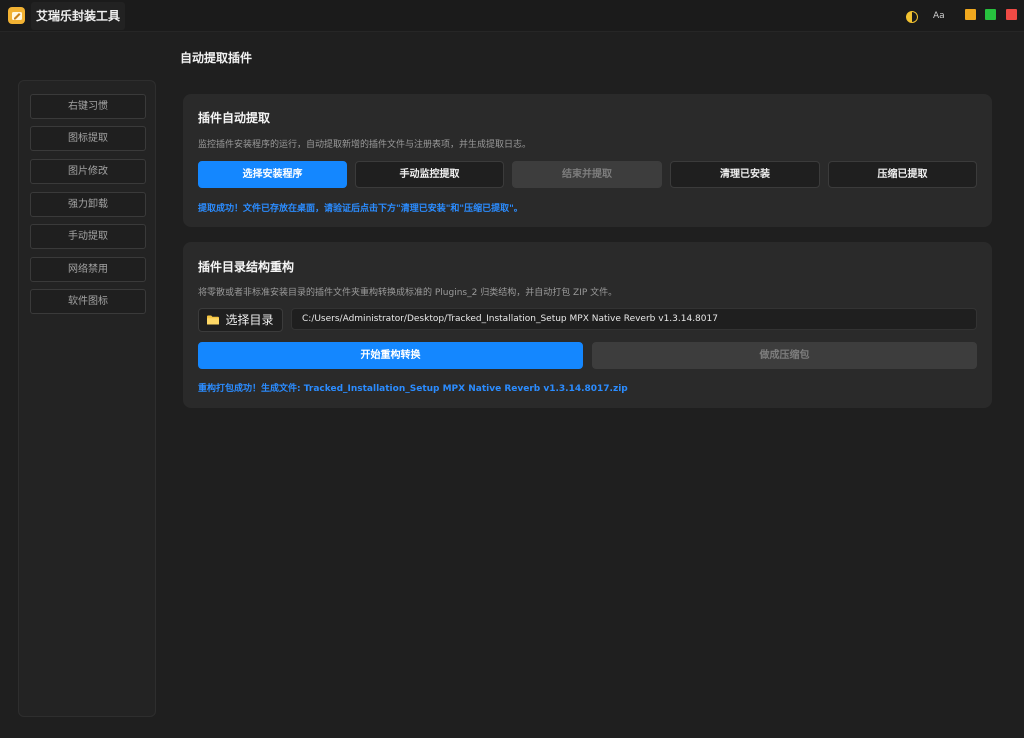 This screenshot has width=1024, height=738. What do you see at coordinates (360, 209) in the screenshot?
I see `auto-extract-status: 提取成功！文件已存放在桌面，请验证后点击下方"清理已安装"和"压缩已提取"。` at bounding box center [360, 209].